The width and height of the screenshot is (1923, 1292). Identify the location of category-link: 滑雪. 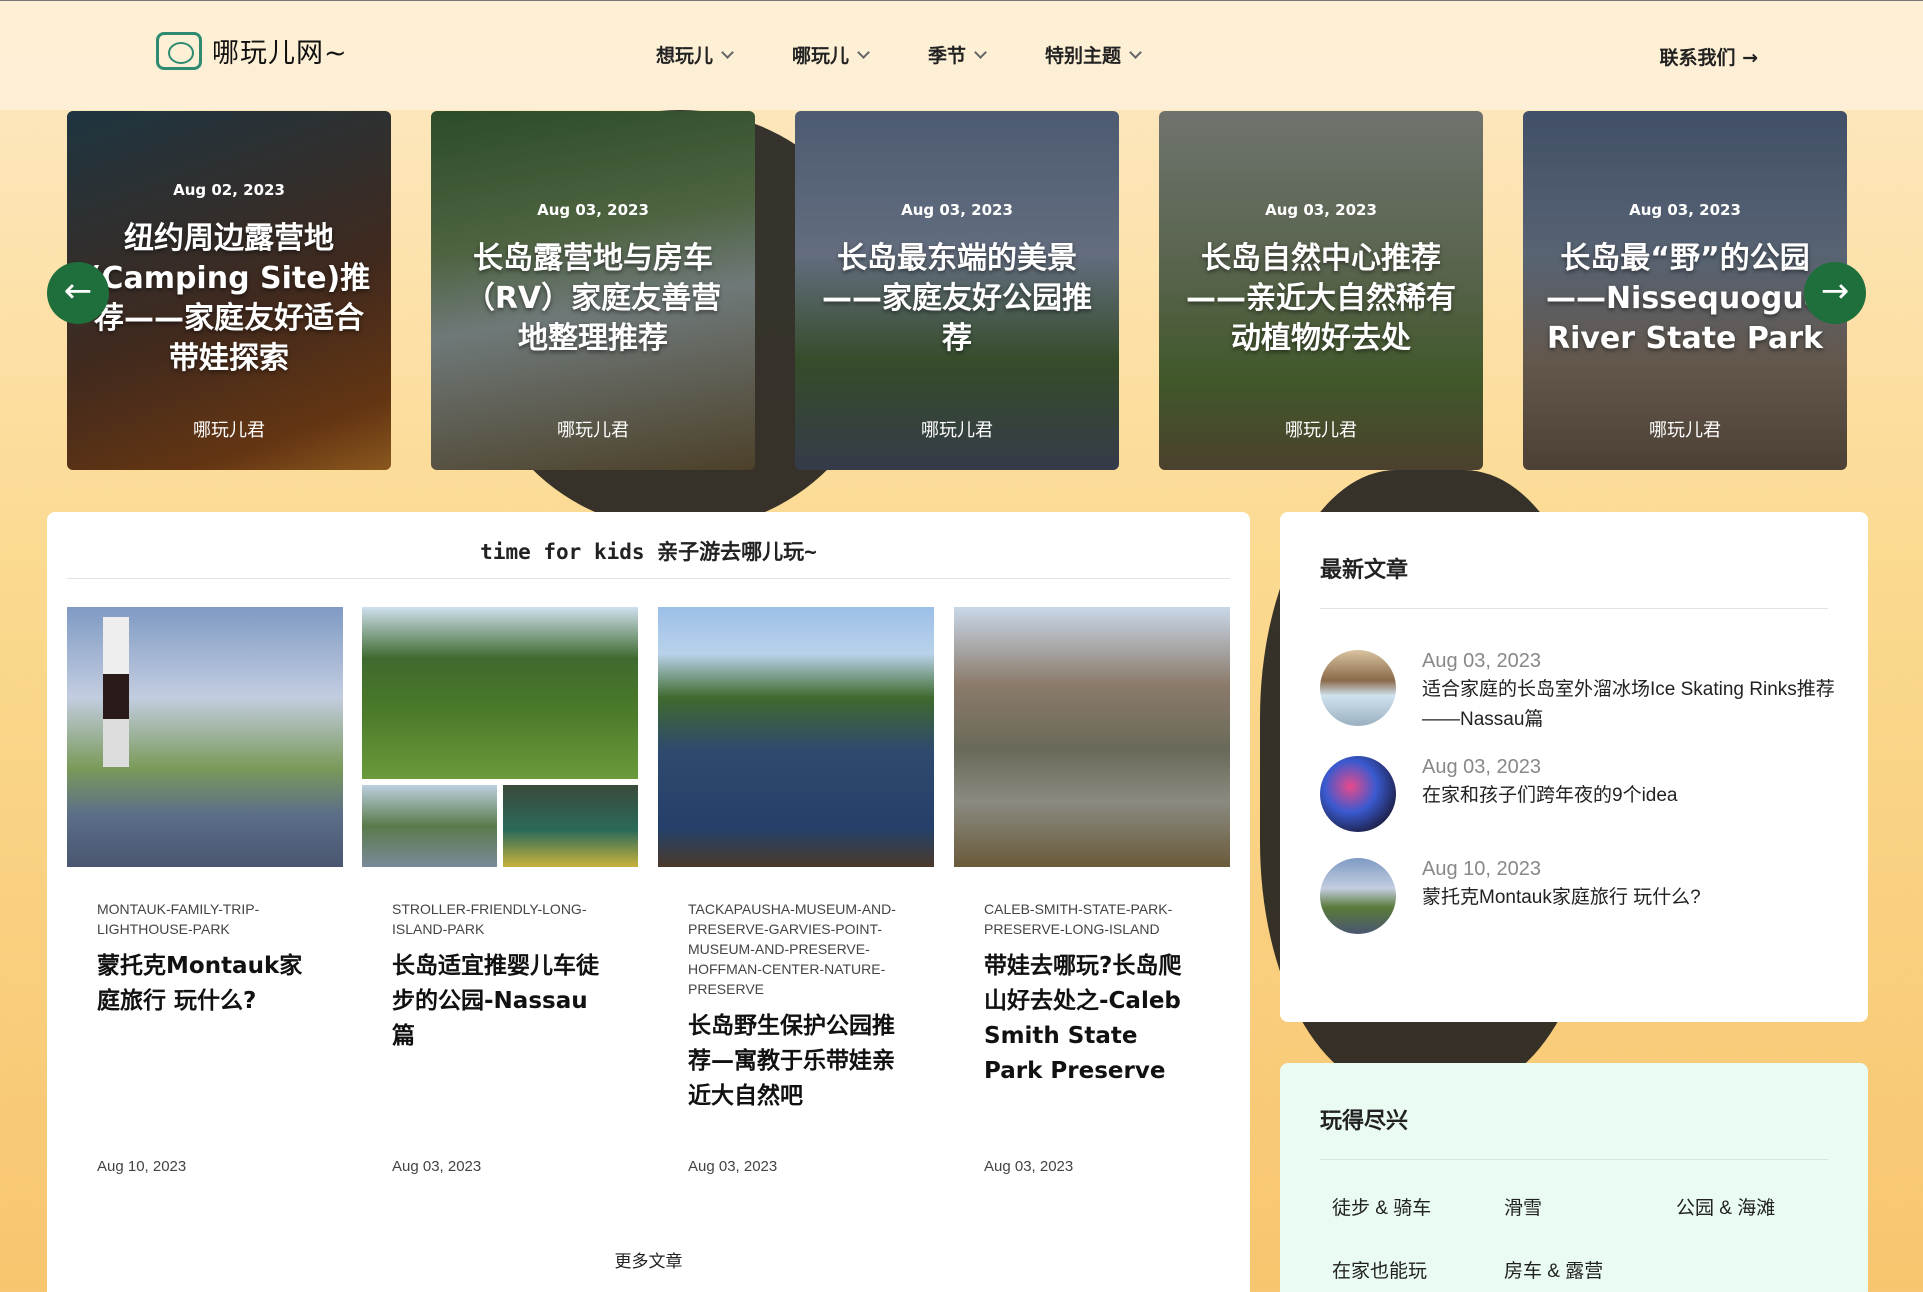
(1523, 1206).